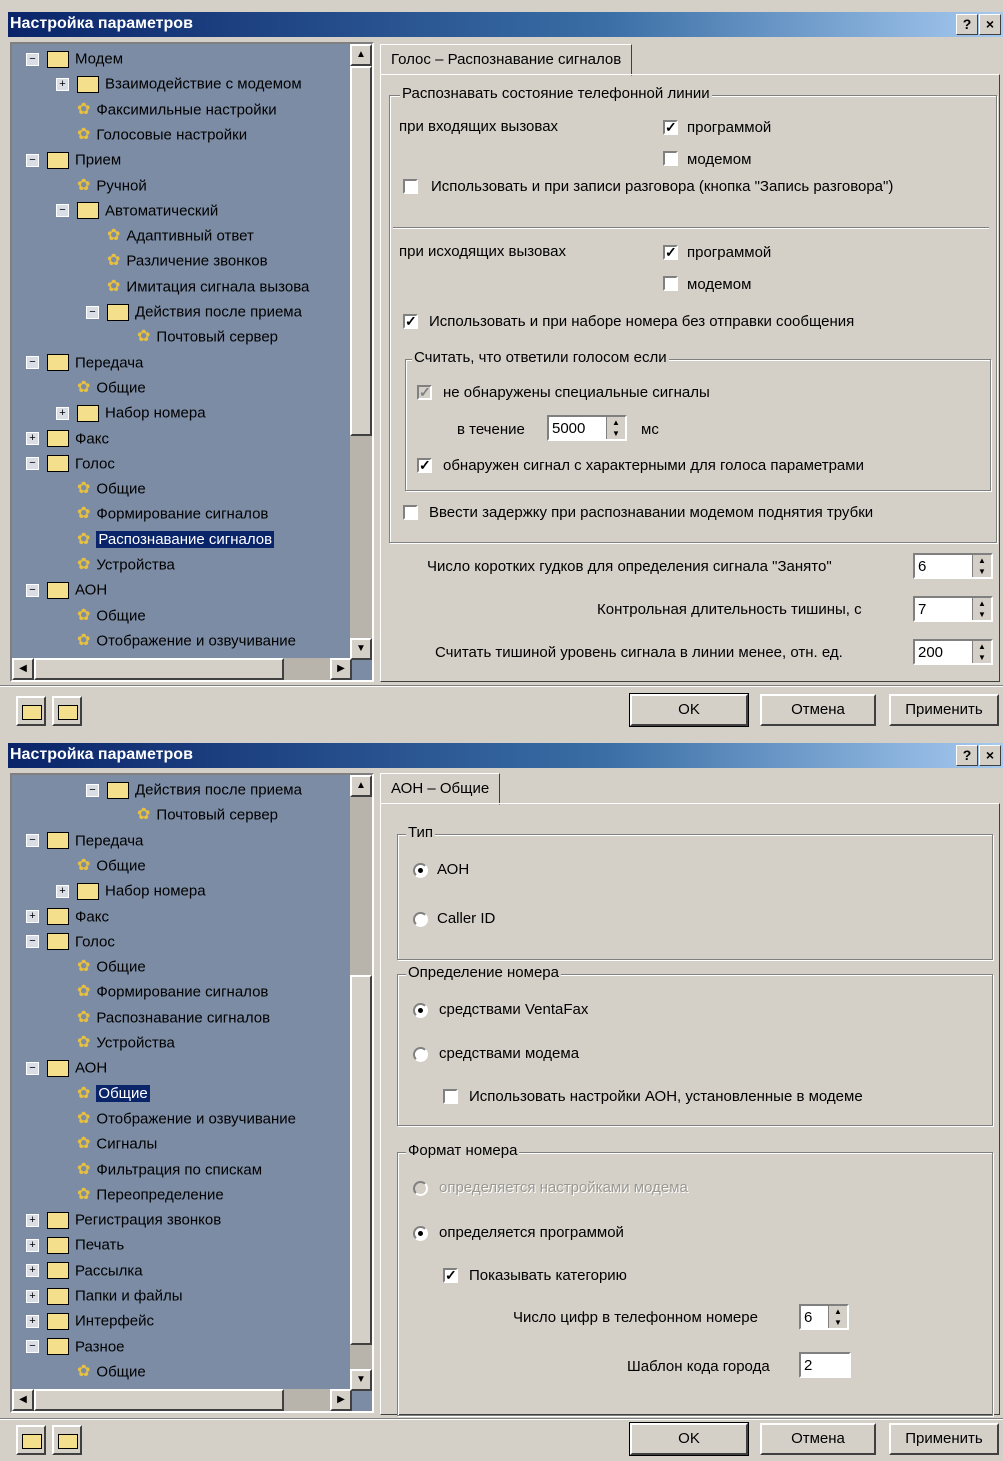  What do you see at coordinates (73, 159) in the screenshot?
I see `tree-item: − Прием` at bounding box center [73, 159].